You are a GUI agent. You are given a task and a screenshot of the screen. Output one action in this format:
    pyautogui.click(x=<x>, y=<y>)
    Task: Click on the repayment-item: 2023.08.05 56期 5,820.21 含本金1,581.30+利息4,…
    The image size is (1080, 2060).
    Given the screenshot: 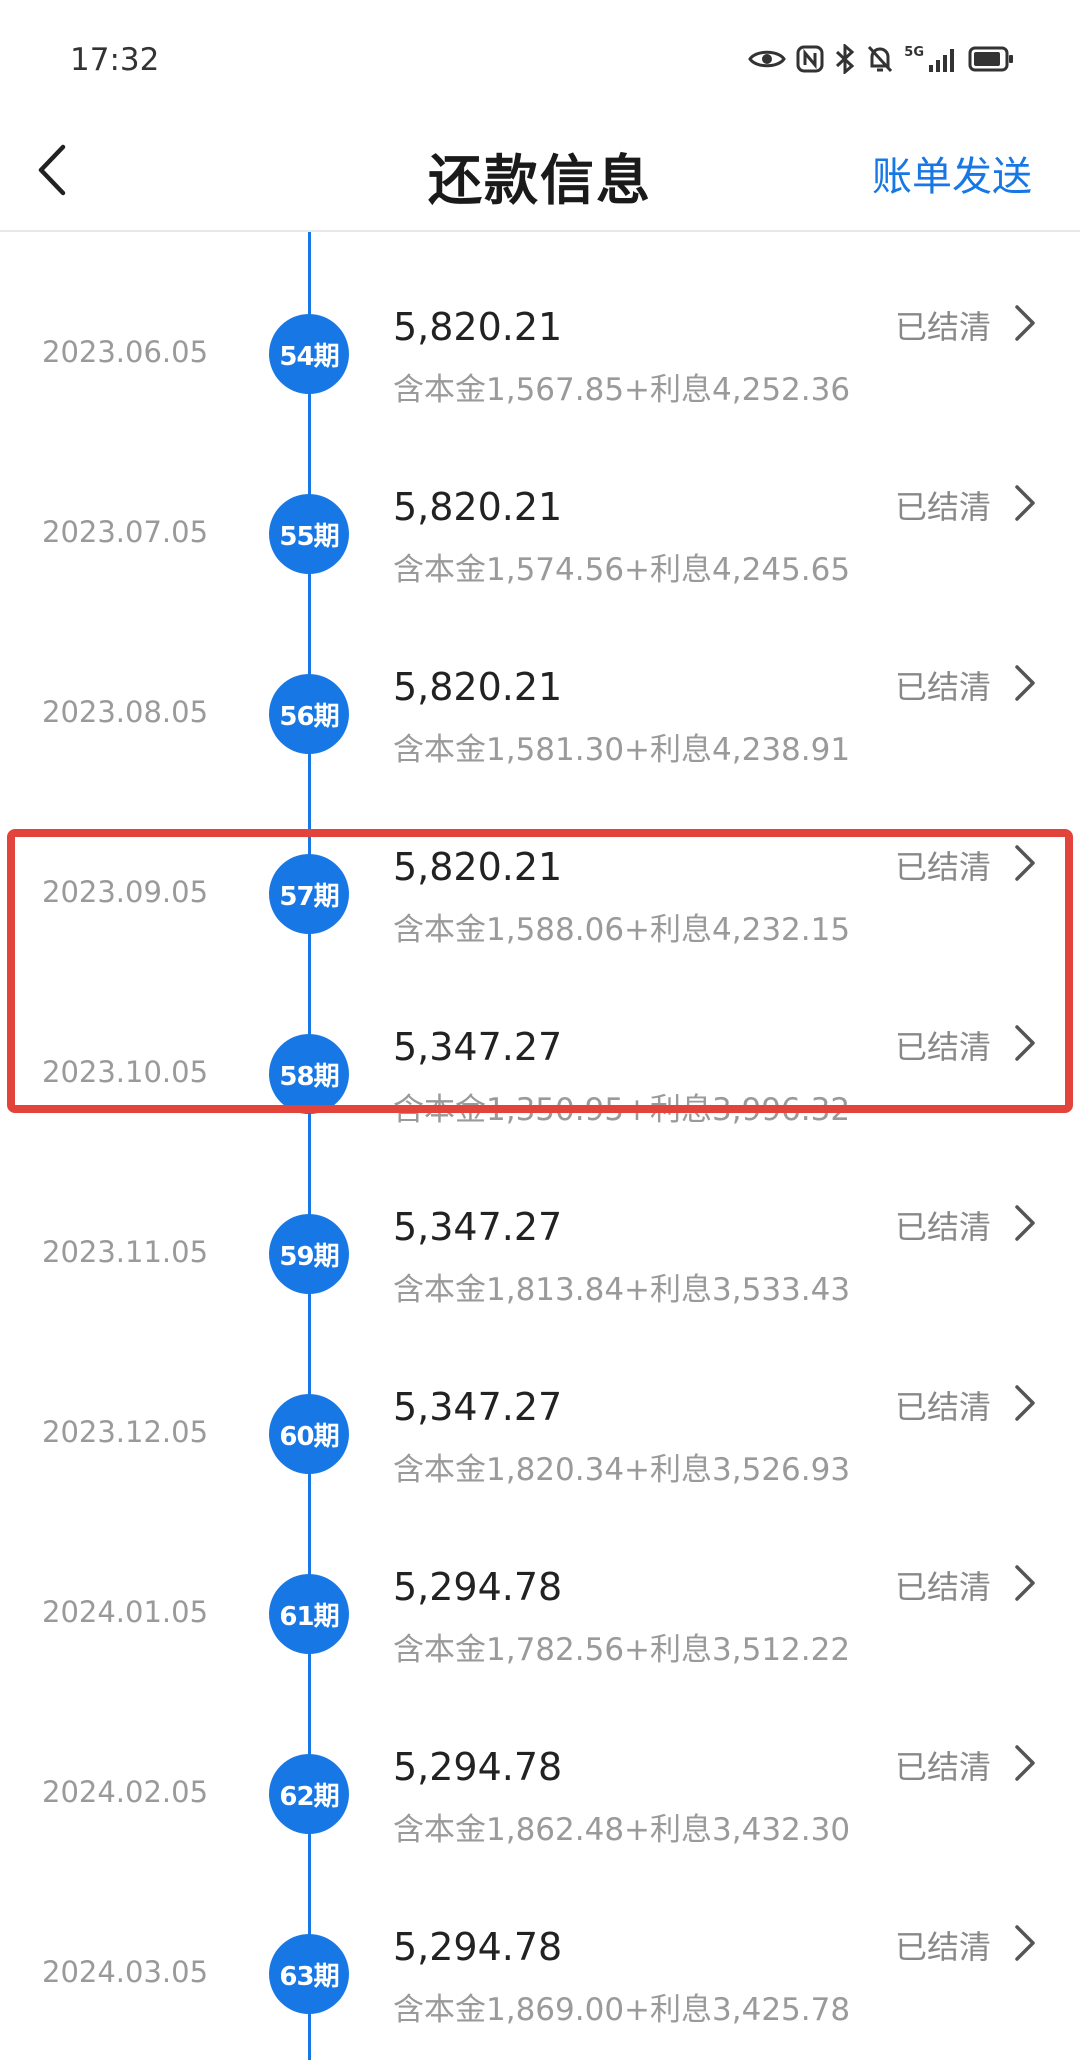 What is the action you would take?
    pyautogui.click(x=540, y=682)
    